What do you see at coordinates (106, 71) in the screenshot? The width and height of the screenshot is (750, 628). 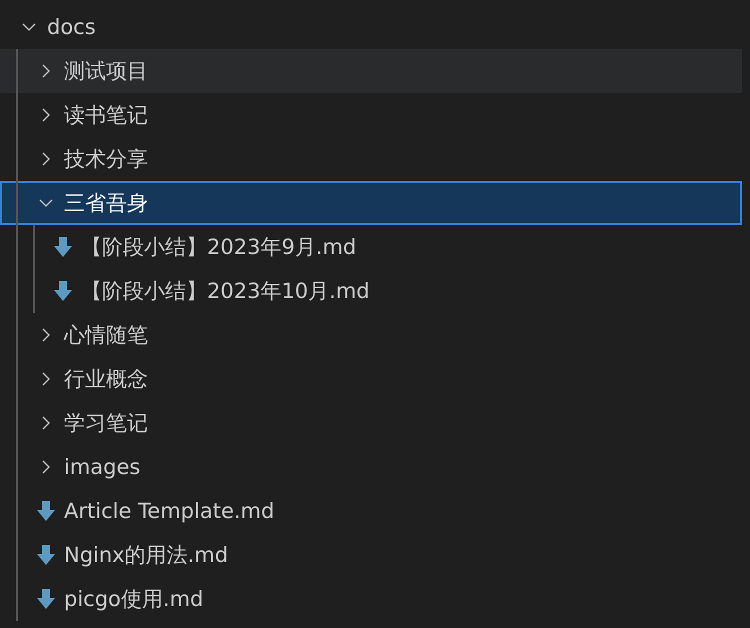 I see `folder-name: 测试项目` at bounding box center [106, 71].